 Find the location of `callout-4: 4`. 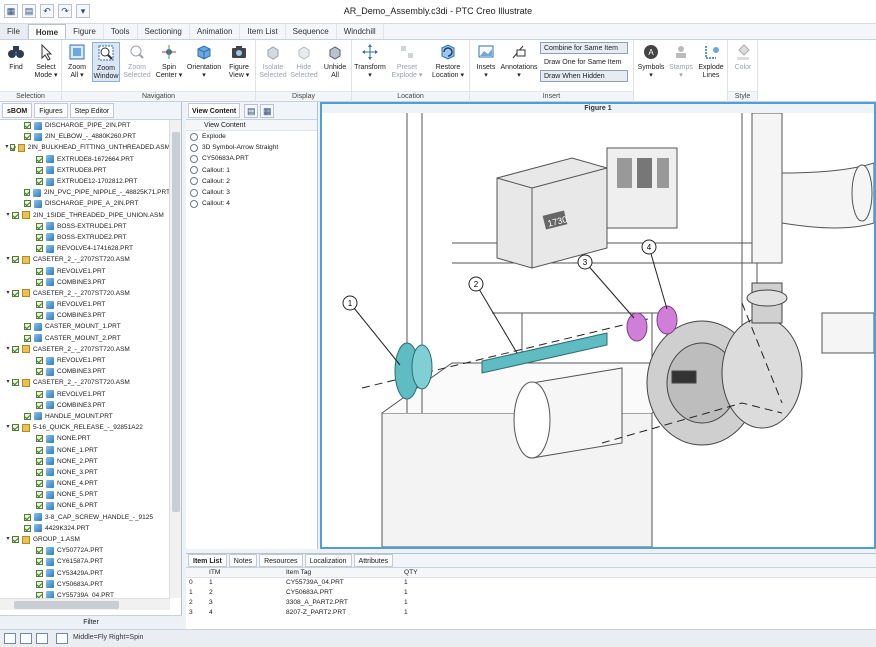

callout-4: 4 is located at coordinates (654, 274).